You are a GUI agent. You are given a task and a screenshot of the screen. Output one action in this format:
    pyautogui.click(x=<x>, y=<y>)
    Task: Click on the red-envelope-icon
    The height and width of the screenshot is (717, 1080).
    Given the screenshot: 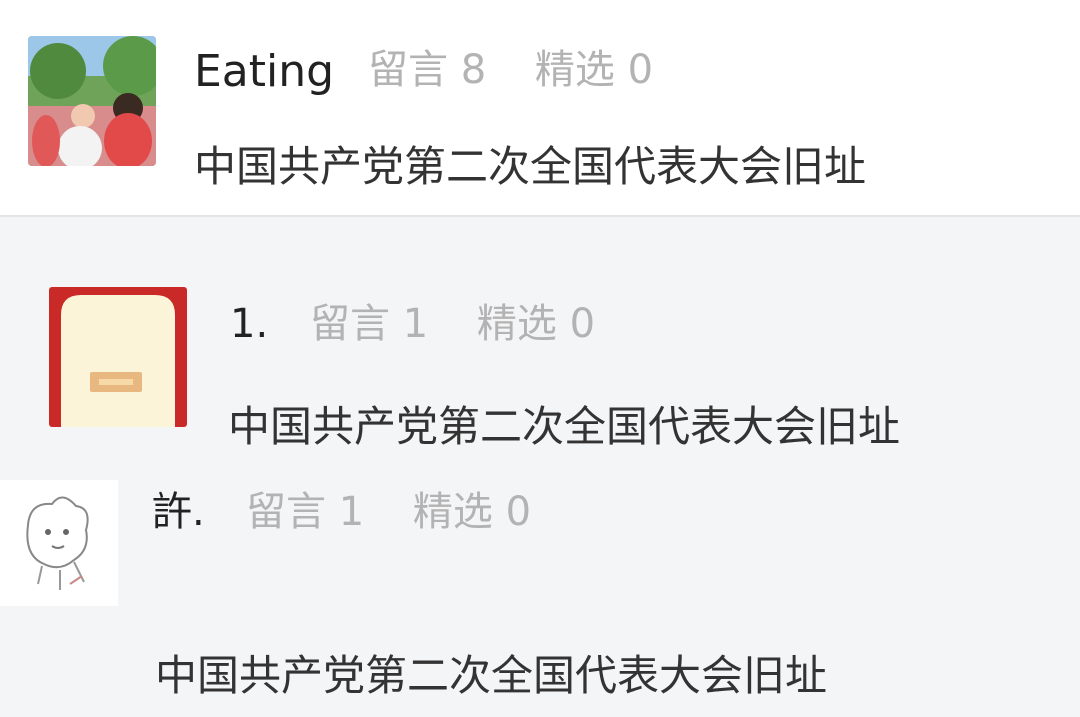 What is the action you would take?
    pyautogui.click(x=118, y=357)
    